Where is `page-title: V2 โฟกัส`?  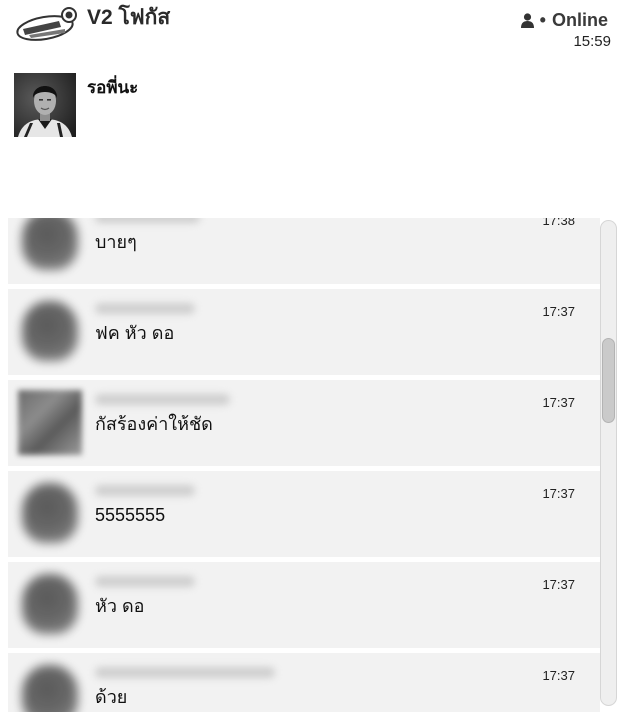 page-title: V2 โฟกัส is located at coordinates (129, 17).